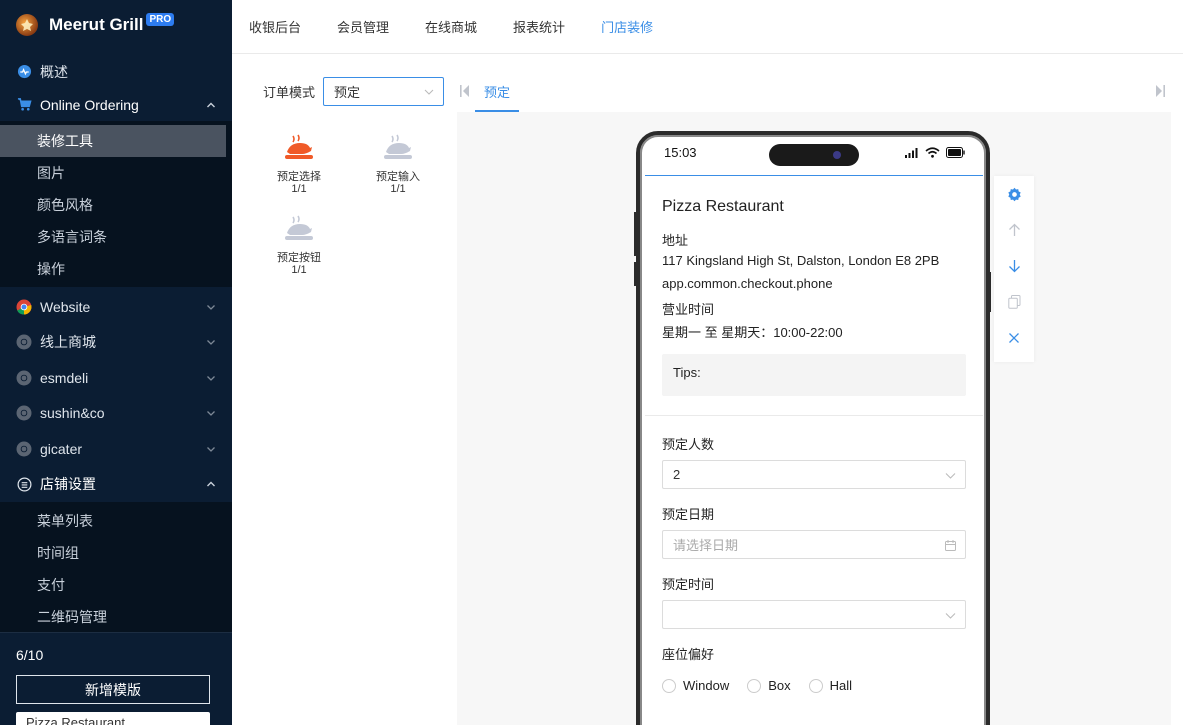 Image resolution: width=1183 pixels, height=725 pixels. I want to click on camera-icon, so click(837, 155).